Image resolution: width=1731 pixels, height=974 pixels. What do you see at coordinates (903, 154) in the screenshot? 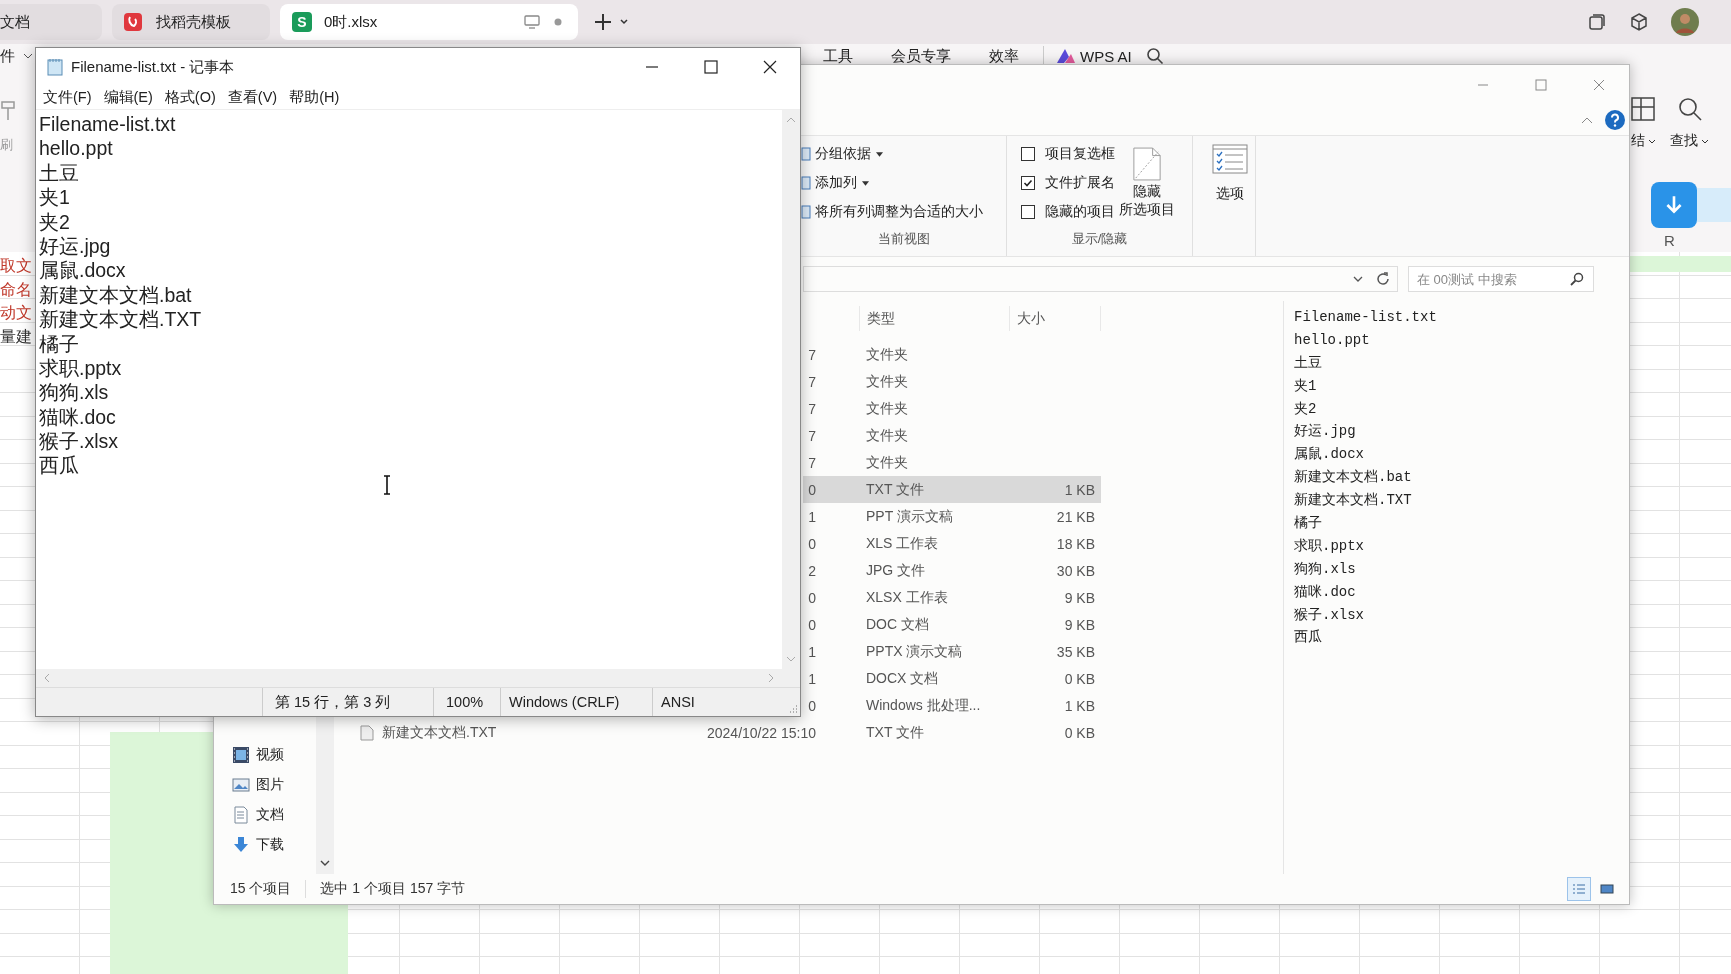
I see `ribbon-command: 分组依据` at bounding box center [903, 154].